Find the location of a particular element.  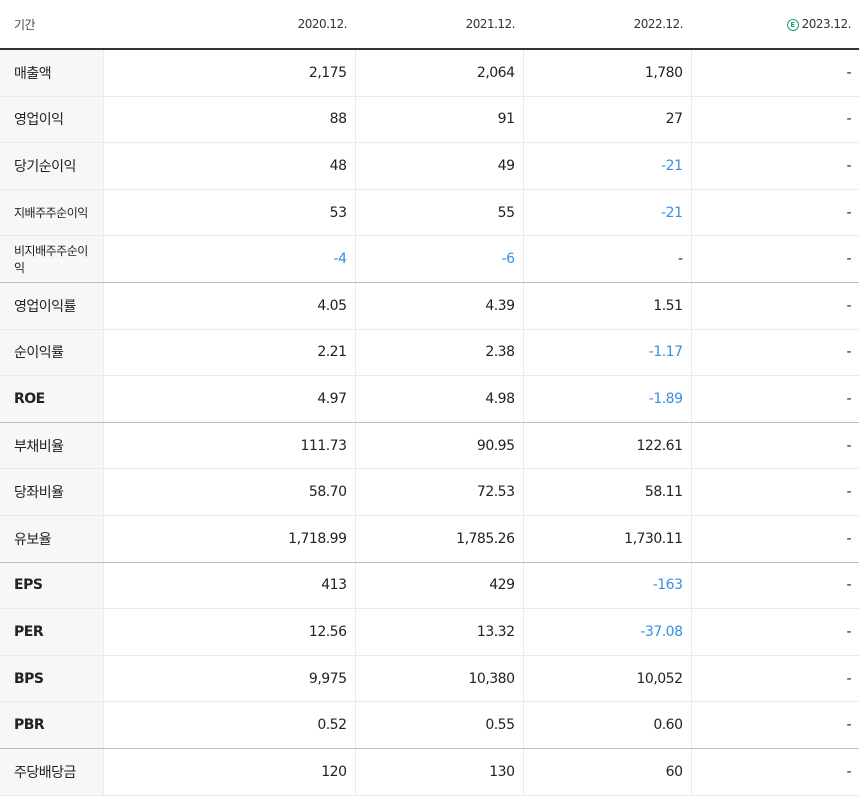

value-cell: -1.17 is located at coordinates (606, 353).